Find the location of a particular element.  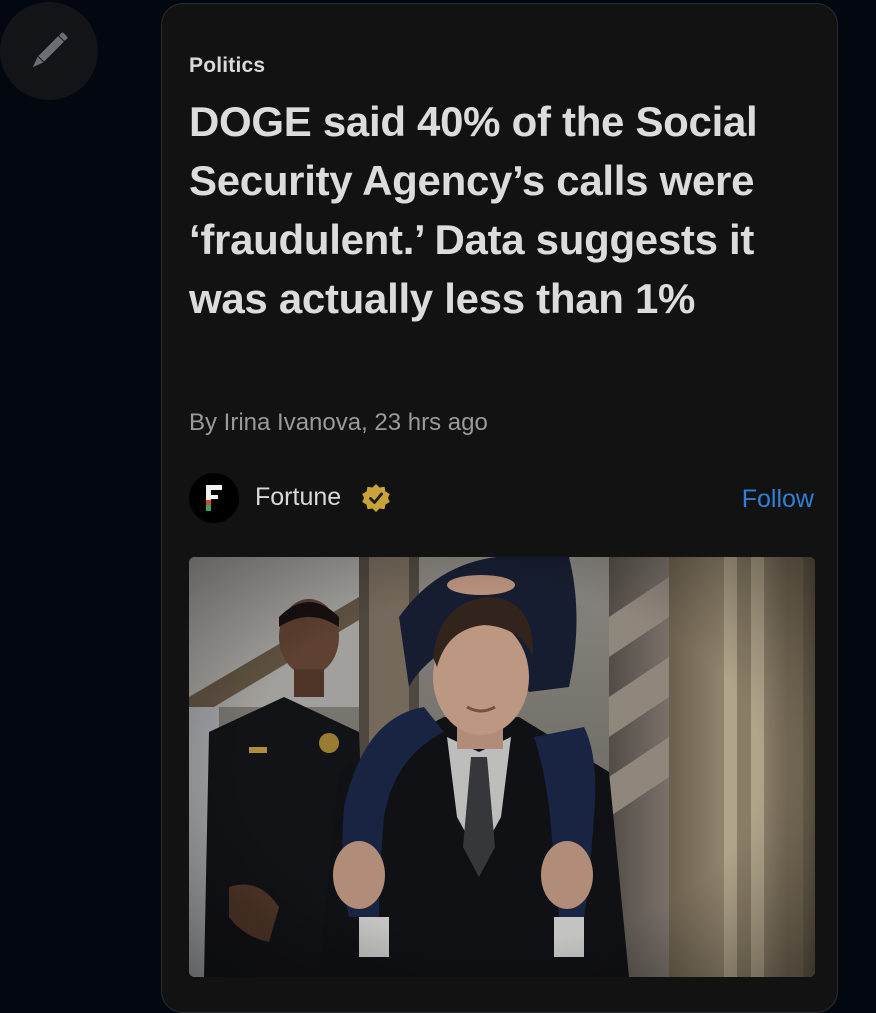

compose-button is located at coordinates (49, 51).